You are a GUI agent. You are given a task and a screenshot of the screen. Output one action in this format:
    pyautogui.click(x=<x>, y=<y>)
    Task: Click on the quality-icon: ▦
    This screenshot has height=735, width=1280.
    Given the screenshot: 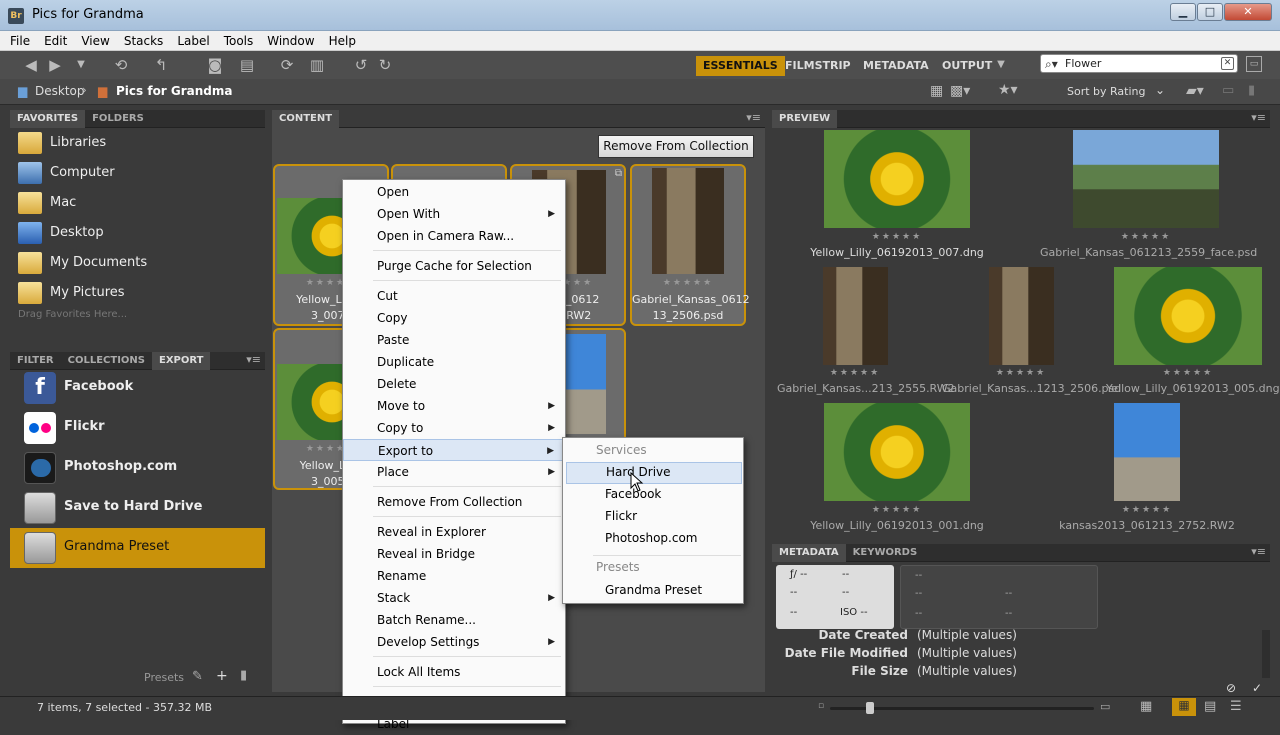 What is the action you would take?
    pyautogui.click(x=936, y=91)
    